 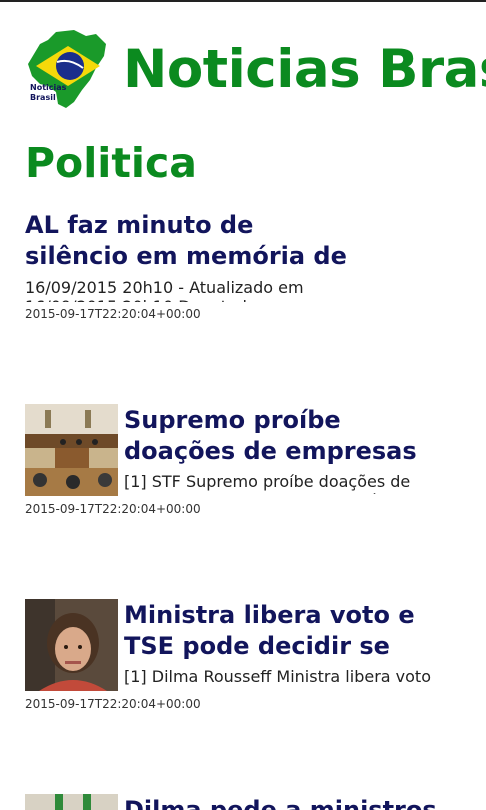 I want to click on article-headline: AL faz minuto de silêncio em memória de, so click(x=190, y=241).